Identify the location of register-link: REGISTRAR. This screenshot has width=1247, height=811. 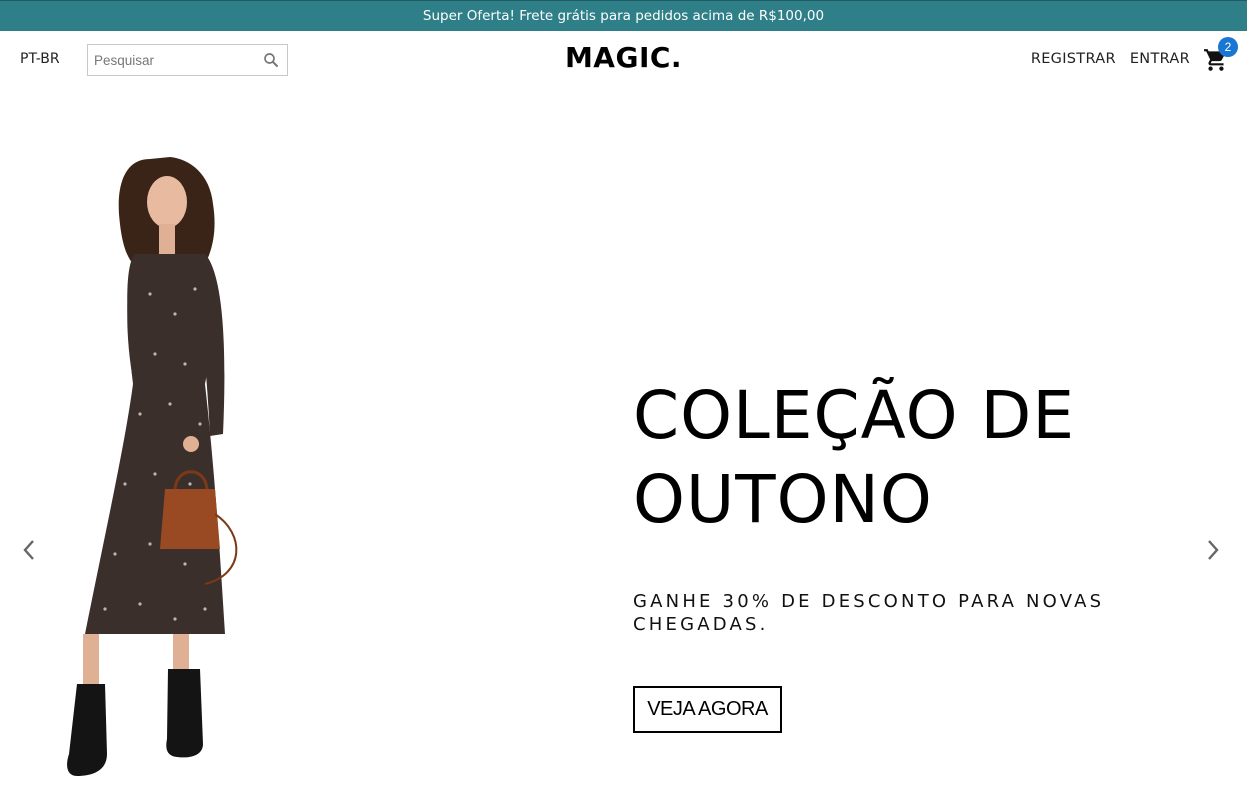
(1073, 59).